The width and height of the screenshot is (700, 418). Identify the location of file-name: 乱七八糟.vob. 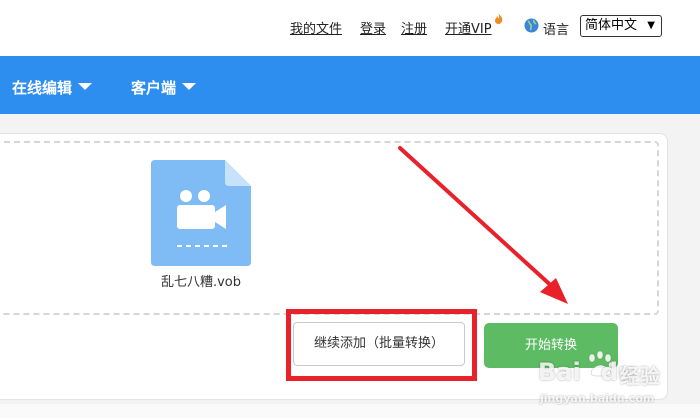
(201, 282).